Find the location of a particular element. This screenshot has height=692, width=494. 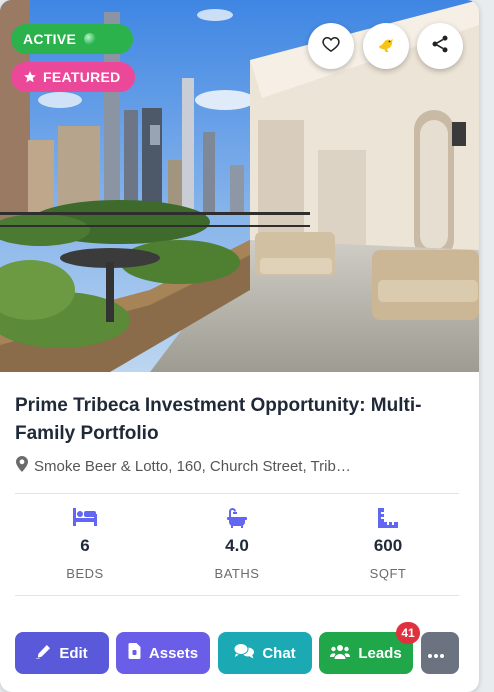

assets-button: Assets is located at coordinates (163, 653).